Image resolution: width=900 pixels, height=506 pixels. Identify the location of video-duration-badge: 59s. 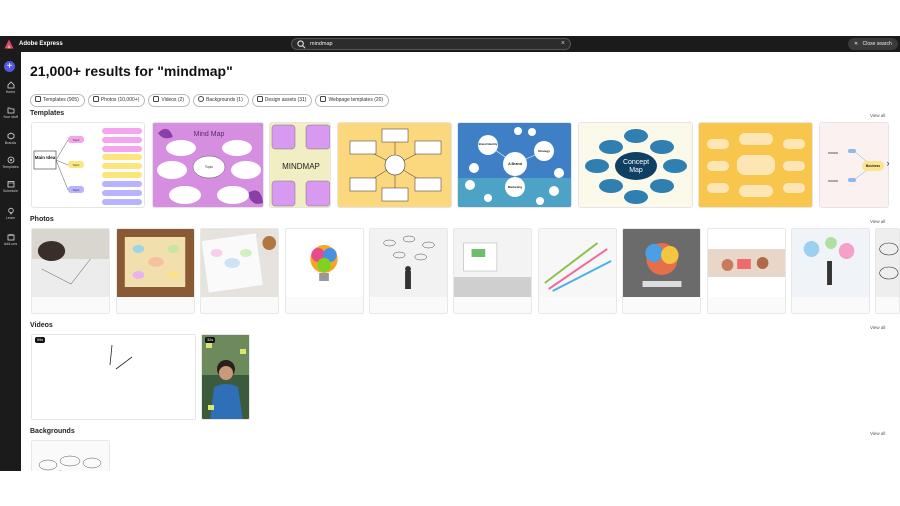
(40, 340).